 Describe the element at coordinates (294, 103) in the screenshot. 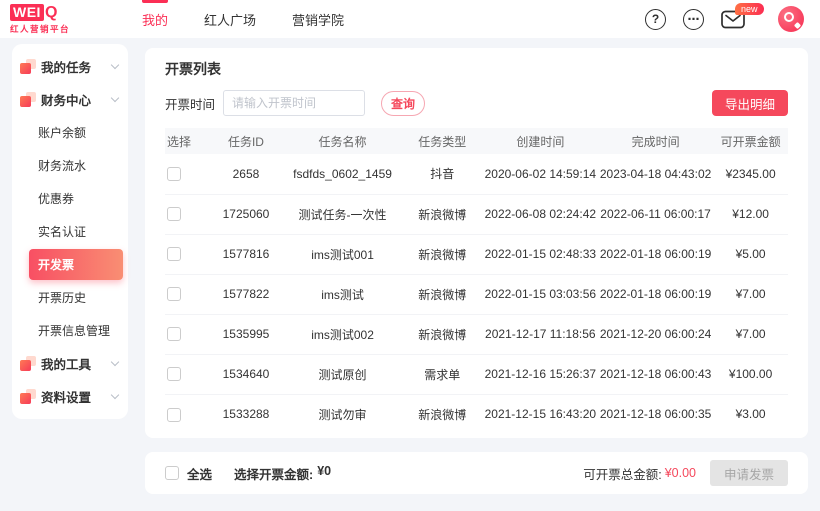

I see `invoice-time-input` at that location.